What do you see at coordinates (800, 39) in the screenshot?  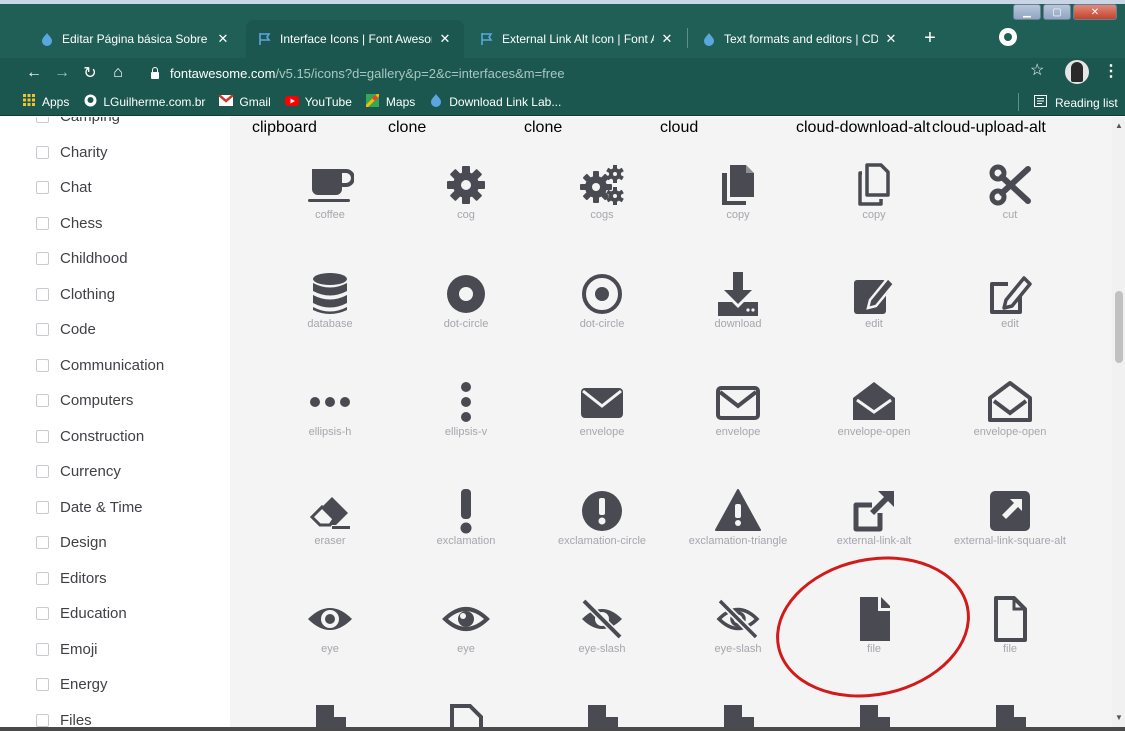 I see `tab-text-formats: Text formats and editors | CDF ✕` at bounding box center [800, 39].